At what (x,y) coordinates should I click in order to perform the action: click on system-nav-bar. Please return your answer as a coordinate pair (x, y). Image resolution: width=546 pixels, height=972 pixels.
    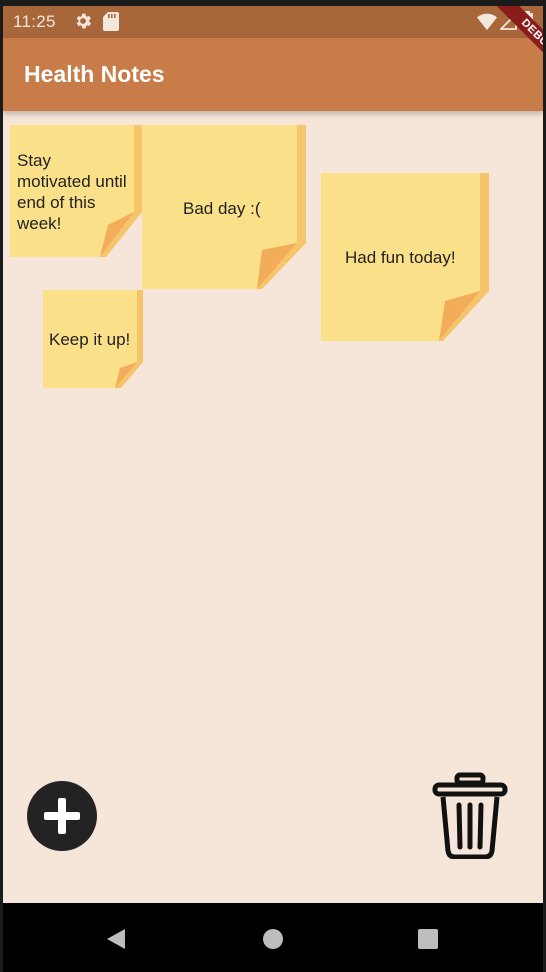
    Looking at the image, I should click on (273, 937).